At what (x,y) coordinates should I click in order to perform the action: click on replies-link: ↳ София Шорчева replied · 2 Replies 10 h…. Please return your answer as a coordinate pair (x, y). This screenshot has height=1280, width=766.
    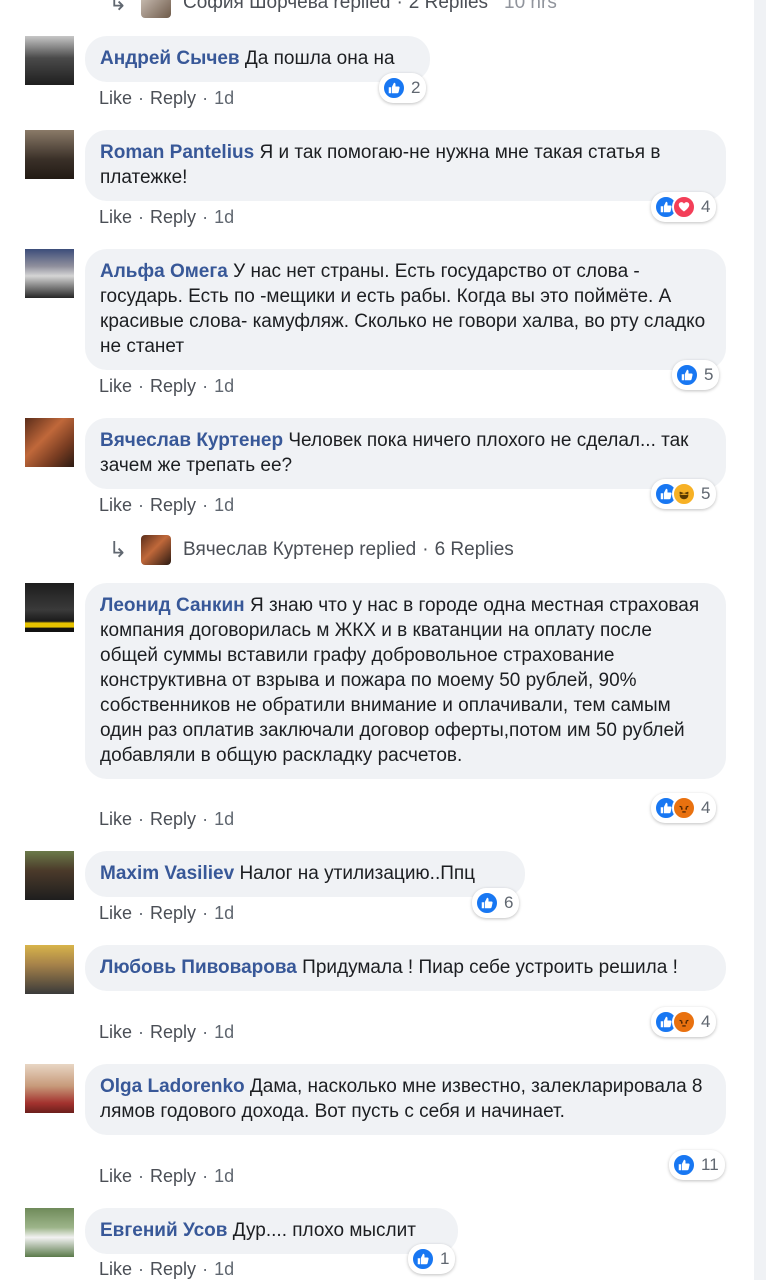
    Looking at the image, I should click on (331, 9).